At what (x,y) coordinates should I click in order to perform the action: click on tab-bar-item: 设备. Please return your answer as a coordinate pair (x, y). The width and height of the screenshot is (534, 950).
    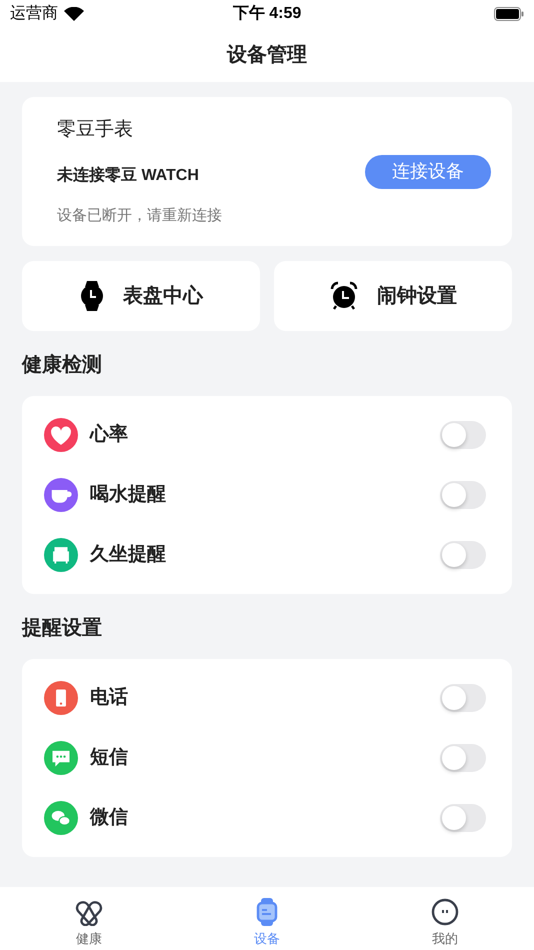
    Looking at the image, I should click on (267, 922).